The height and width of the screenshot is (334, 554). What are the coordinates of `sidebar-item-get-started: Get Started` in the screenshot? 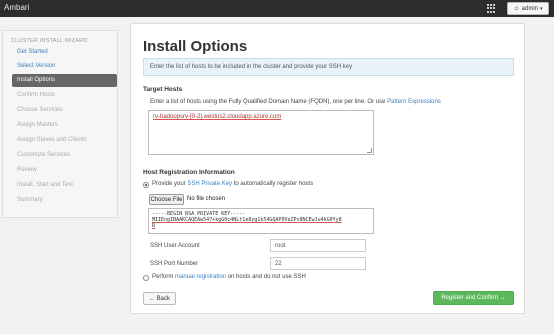 It's located at (64, 52).